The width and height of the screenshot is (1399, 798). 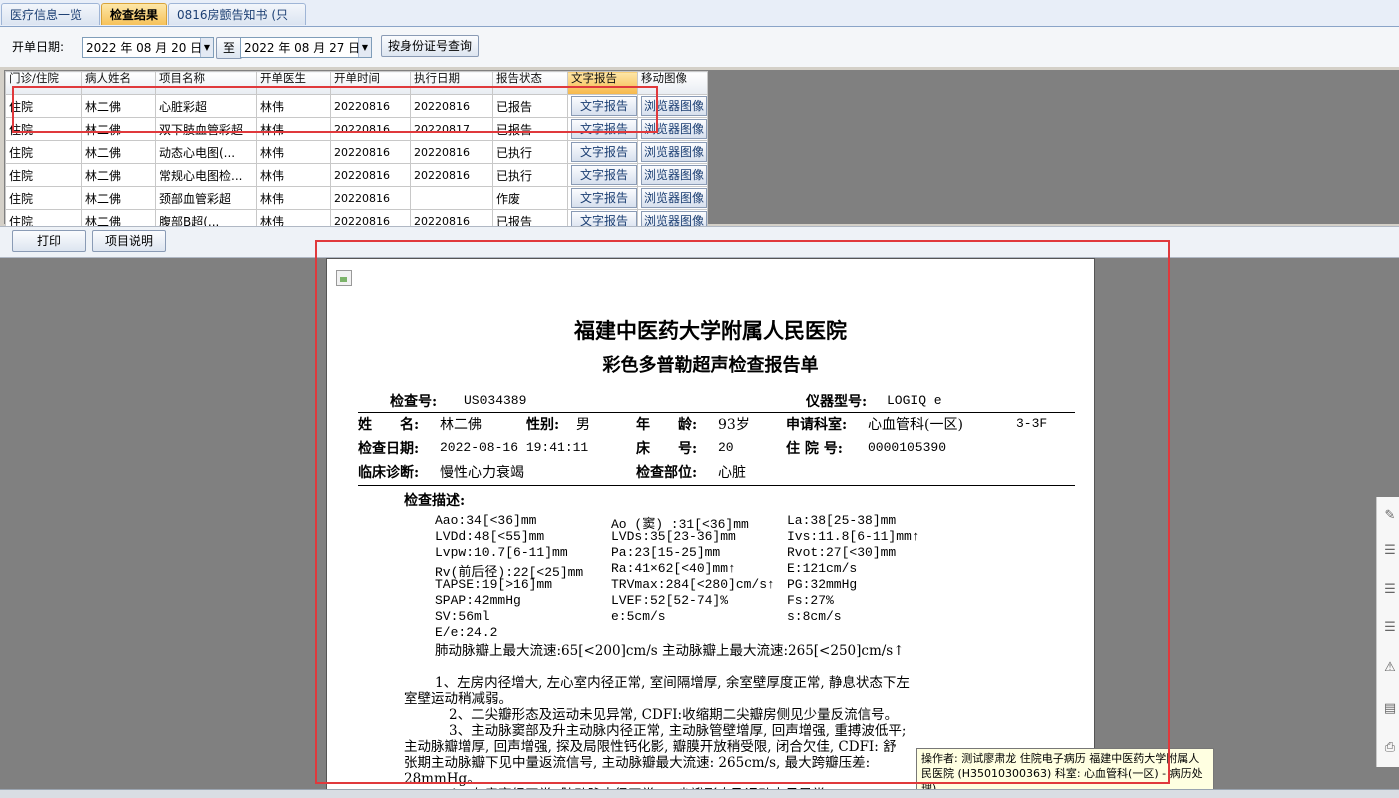 What do you see at coordinates (344, 278) in the screenshot?
I see `broken-image-icon` at bounding box center [344, 278].